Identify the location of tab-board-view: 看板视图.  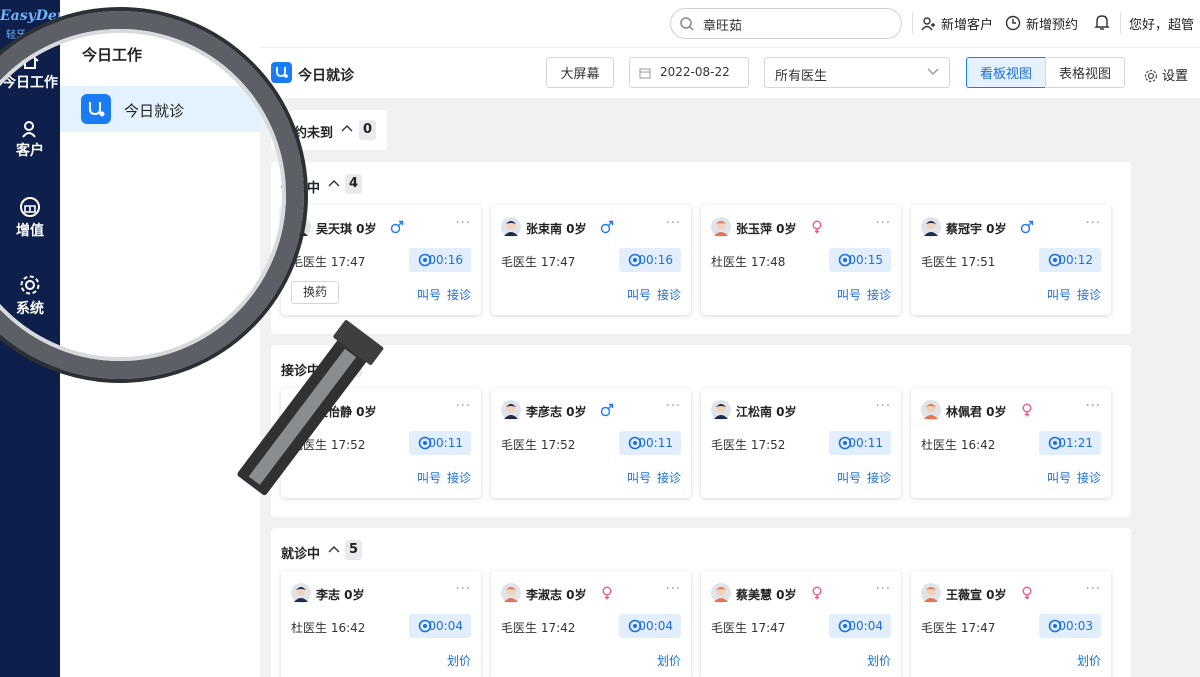
(1006, 72).